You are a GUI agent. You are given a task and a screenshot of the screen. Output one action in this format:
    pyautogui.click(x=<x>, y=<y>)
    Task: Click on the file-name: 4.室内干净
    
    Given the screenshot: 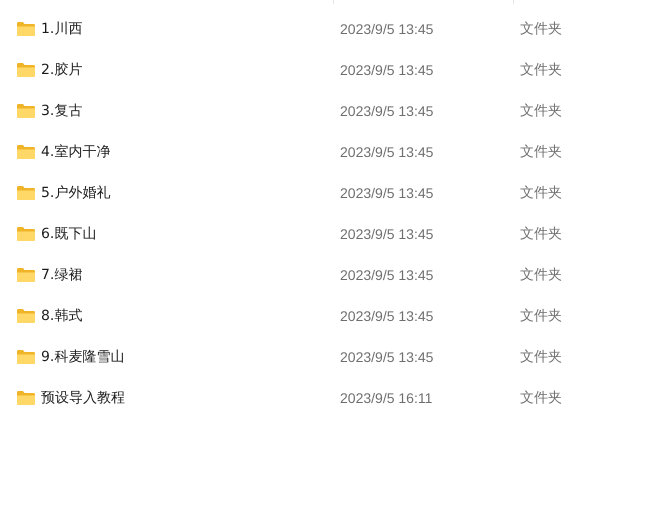 What is the action you would take?
    pyautogui.click(x=75, y=151)
    